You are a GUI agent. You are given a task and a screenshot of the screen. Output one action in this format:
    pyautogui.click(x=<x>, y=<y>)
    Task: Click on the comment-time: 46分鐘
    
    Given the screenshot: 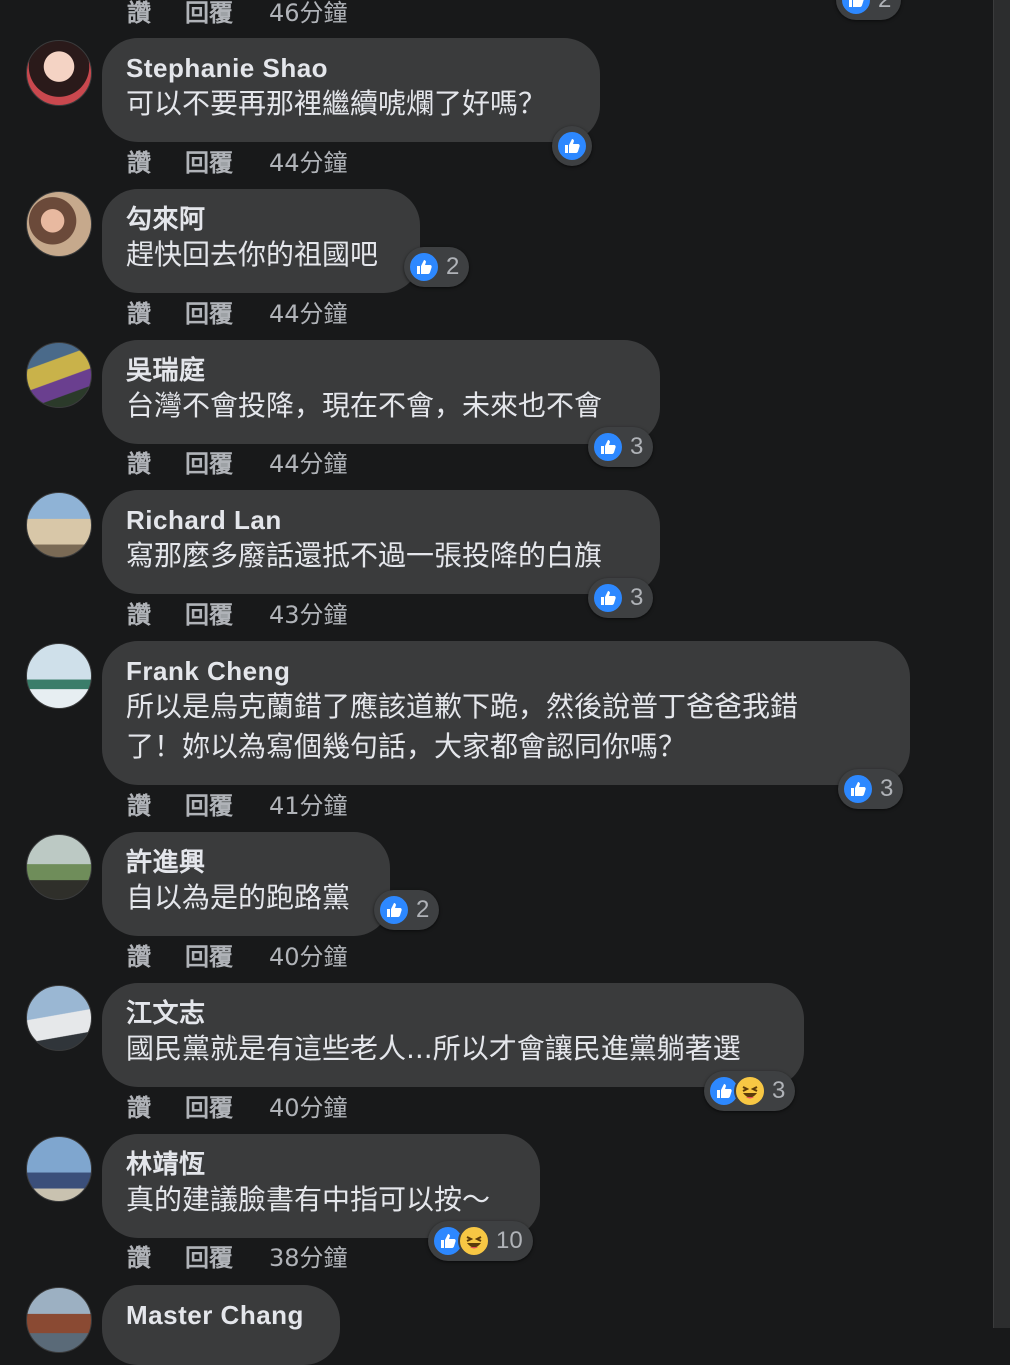 What is the action you would take?
    pyautogui.click(x=308, y=14)
    